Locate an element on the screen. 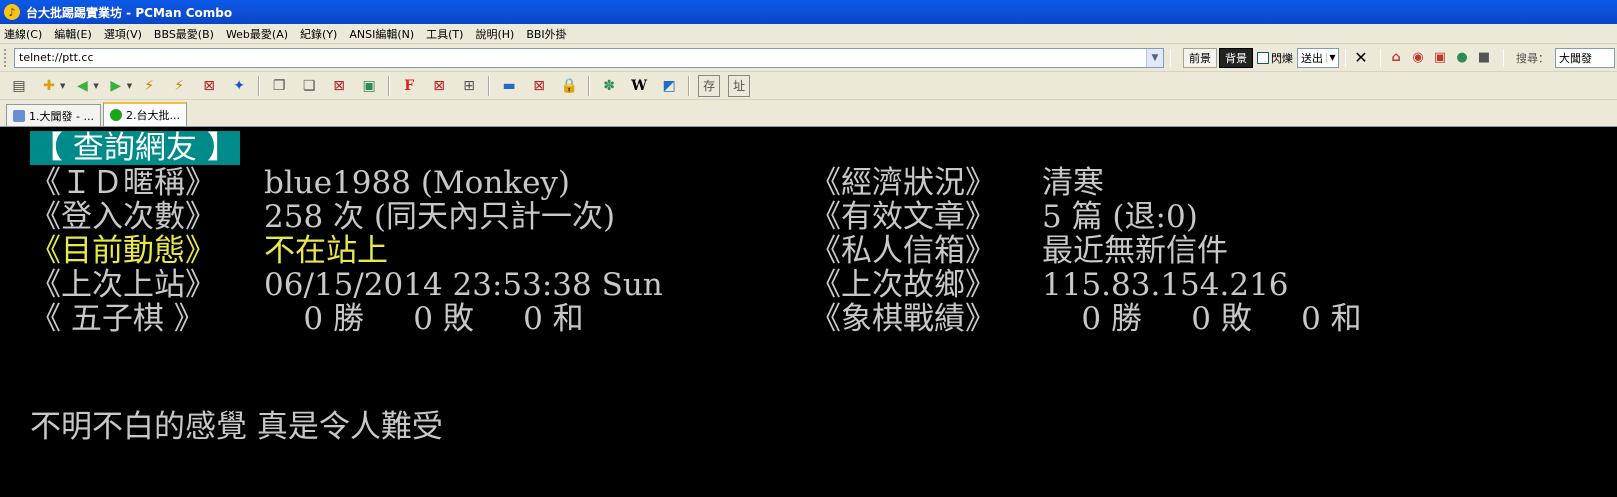  row-last-login-label: 《上次上站》 is located at coordinates (123, 285).